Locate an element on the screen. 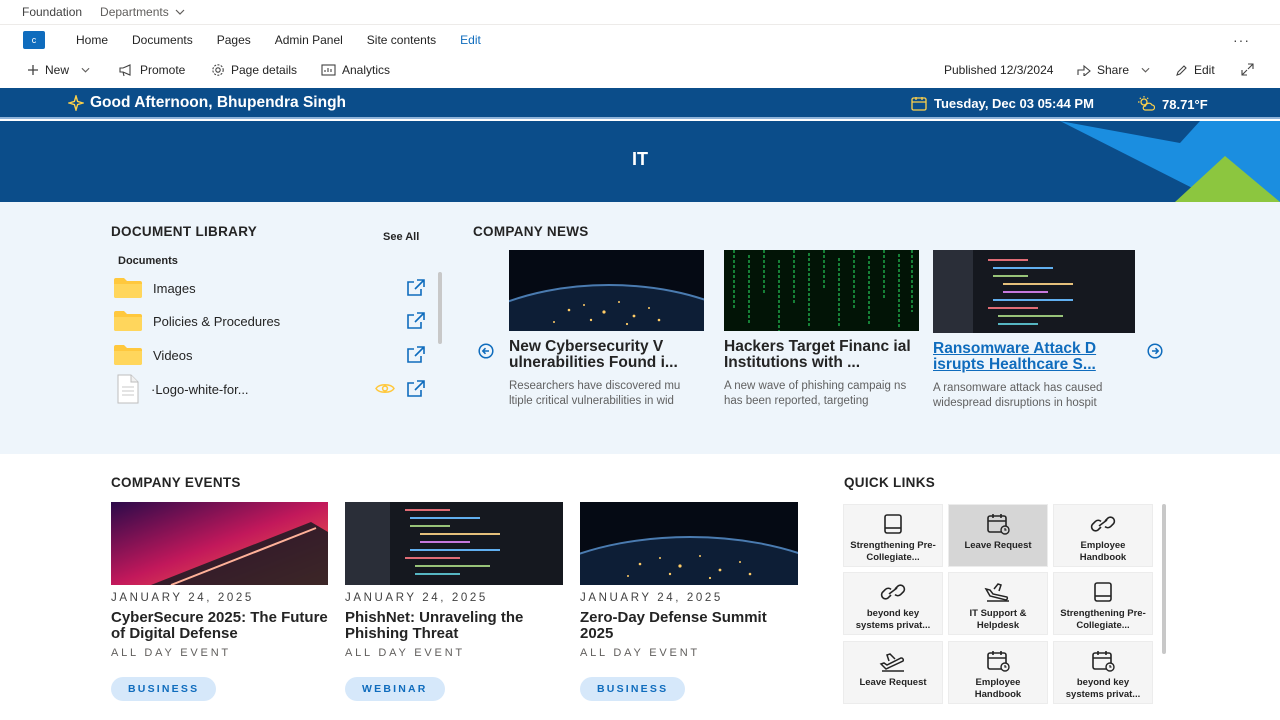  new-label: New is located at coordinates (57, 70).